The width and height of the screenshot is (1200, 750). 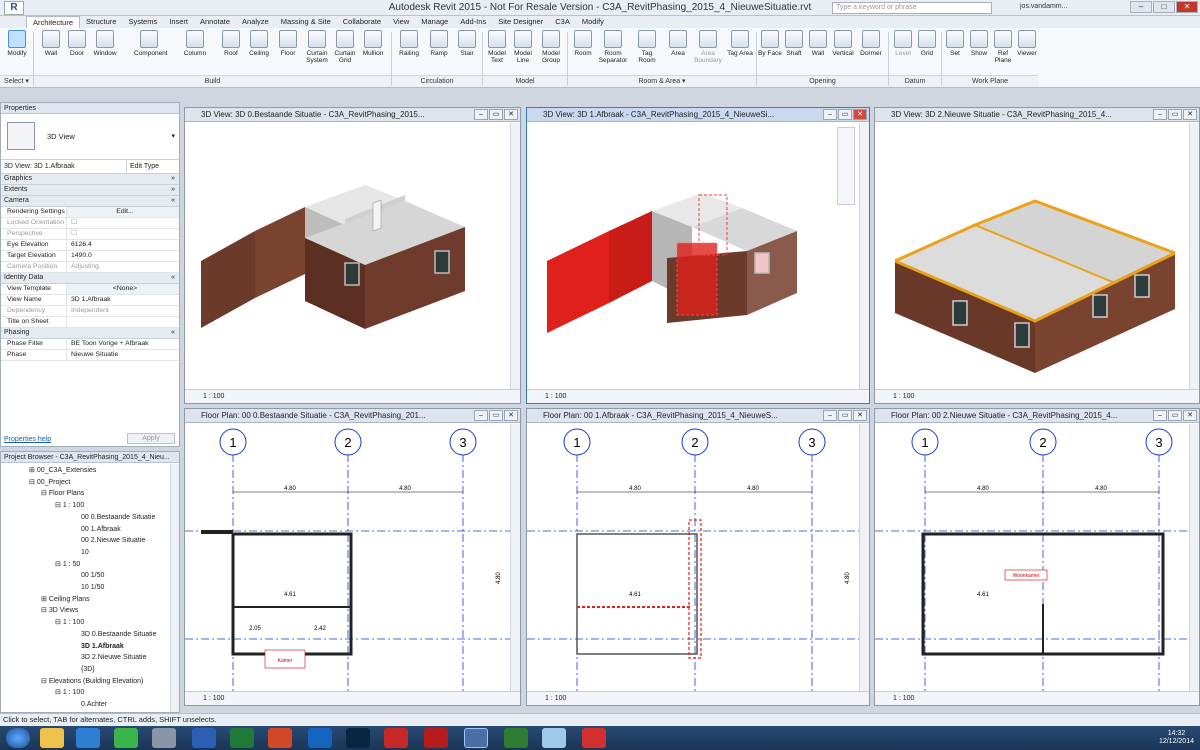 What do you see at coordinates (90, 201) in the screenshot?
I see `group-camera: Camera «` at bounding box center [90, 201].